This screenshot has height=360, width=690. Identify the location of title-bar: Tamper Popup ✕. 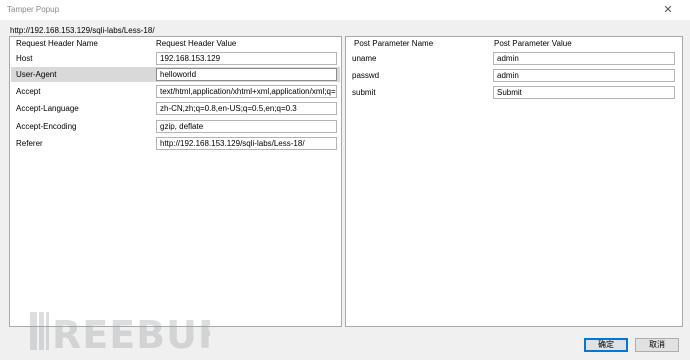
(345, 10).